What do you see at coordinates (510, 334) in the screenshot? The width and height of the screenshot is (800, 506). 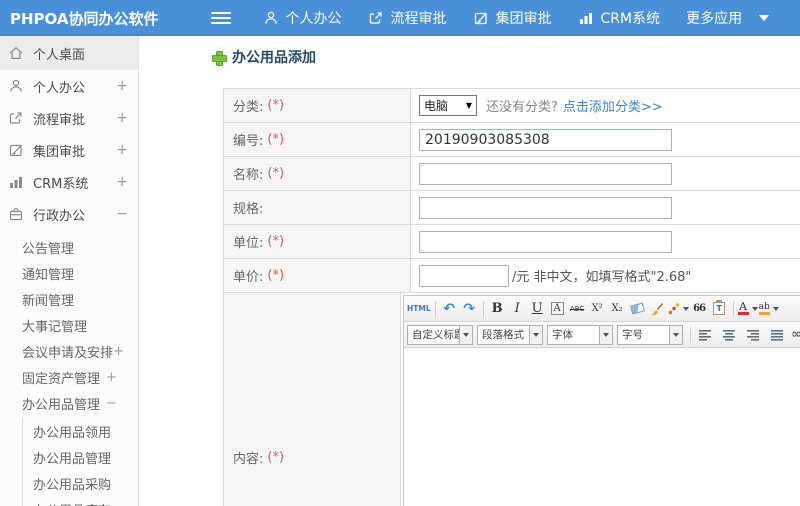 I see `paragraph-format-select: 段落格式` at bounding box center [510, 334].